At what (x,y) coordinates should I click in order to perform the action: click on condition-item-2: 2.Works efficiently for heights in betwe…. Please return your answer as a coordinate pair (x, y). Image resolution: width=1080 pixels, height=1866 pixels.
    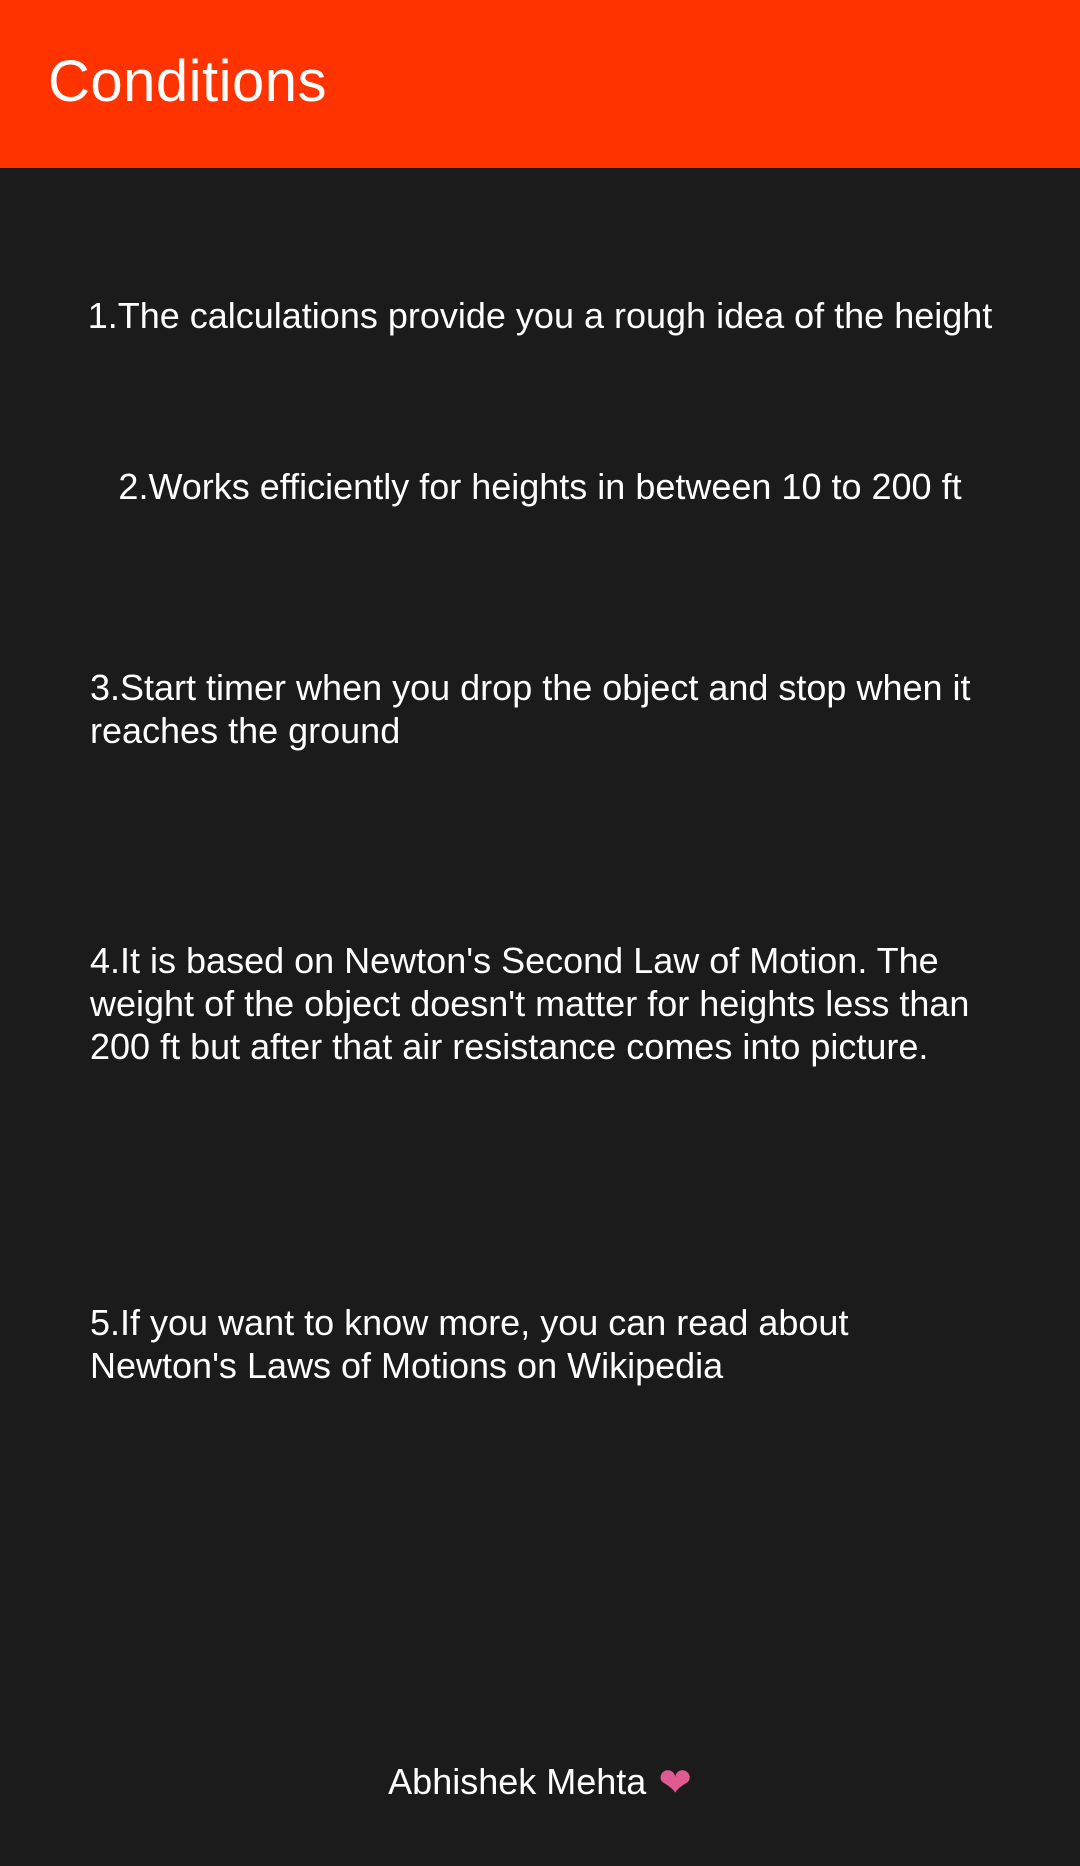
    Looking at the image, I should click on (540, 486).